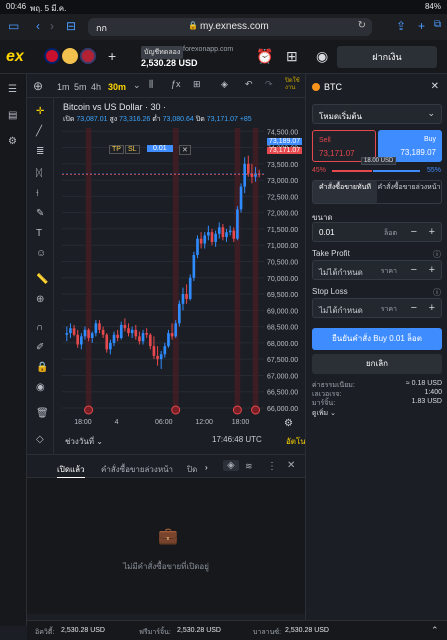 The width and height of the screenshot is (447, 640). I want to click on chart-type-dropdown-icon: ⌄, so click(137, 85).